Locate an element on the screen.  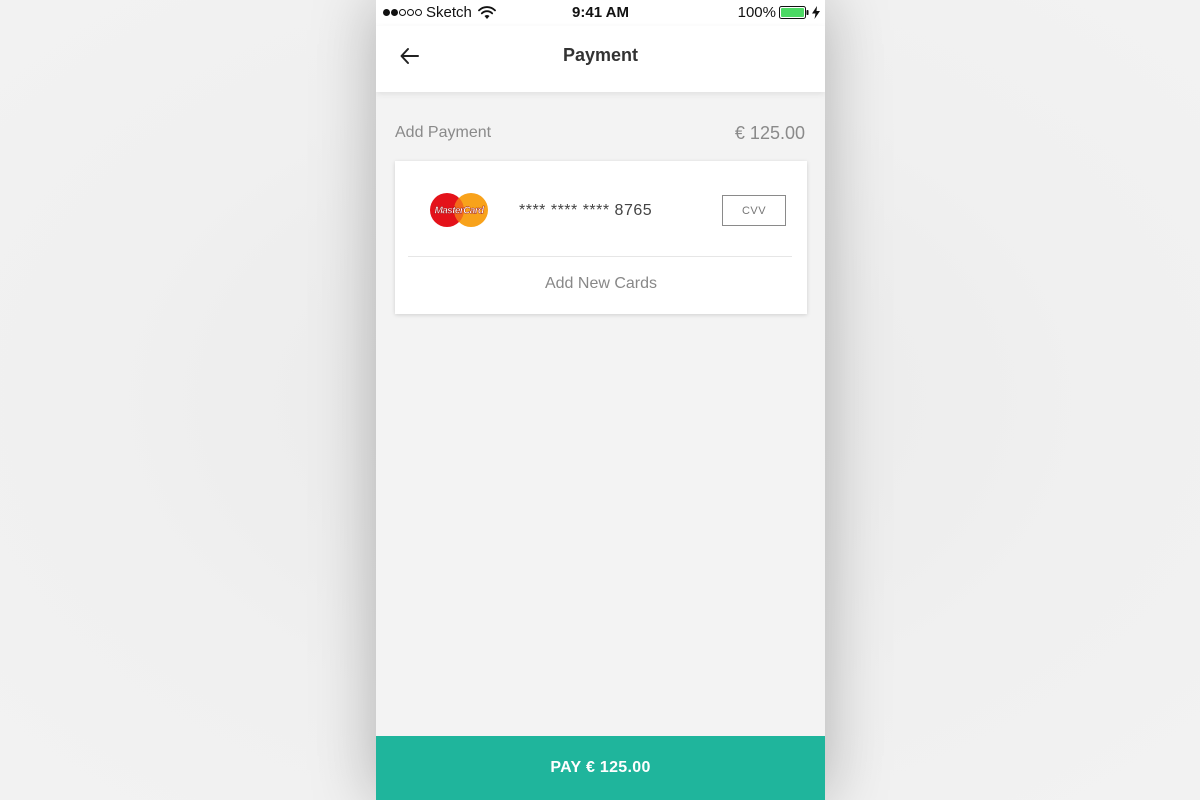
navigation-bar: Payment is located at coordinates (600, 59).